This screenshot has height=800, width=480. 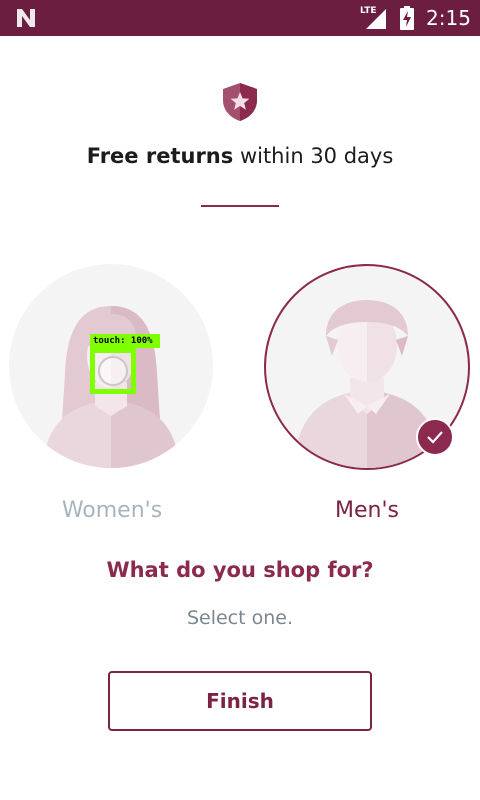 I want to click on touch-point, so click(x=113, y=371).